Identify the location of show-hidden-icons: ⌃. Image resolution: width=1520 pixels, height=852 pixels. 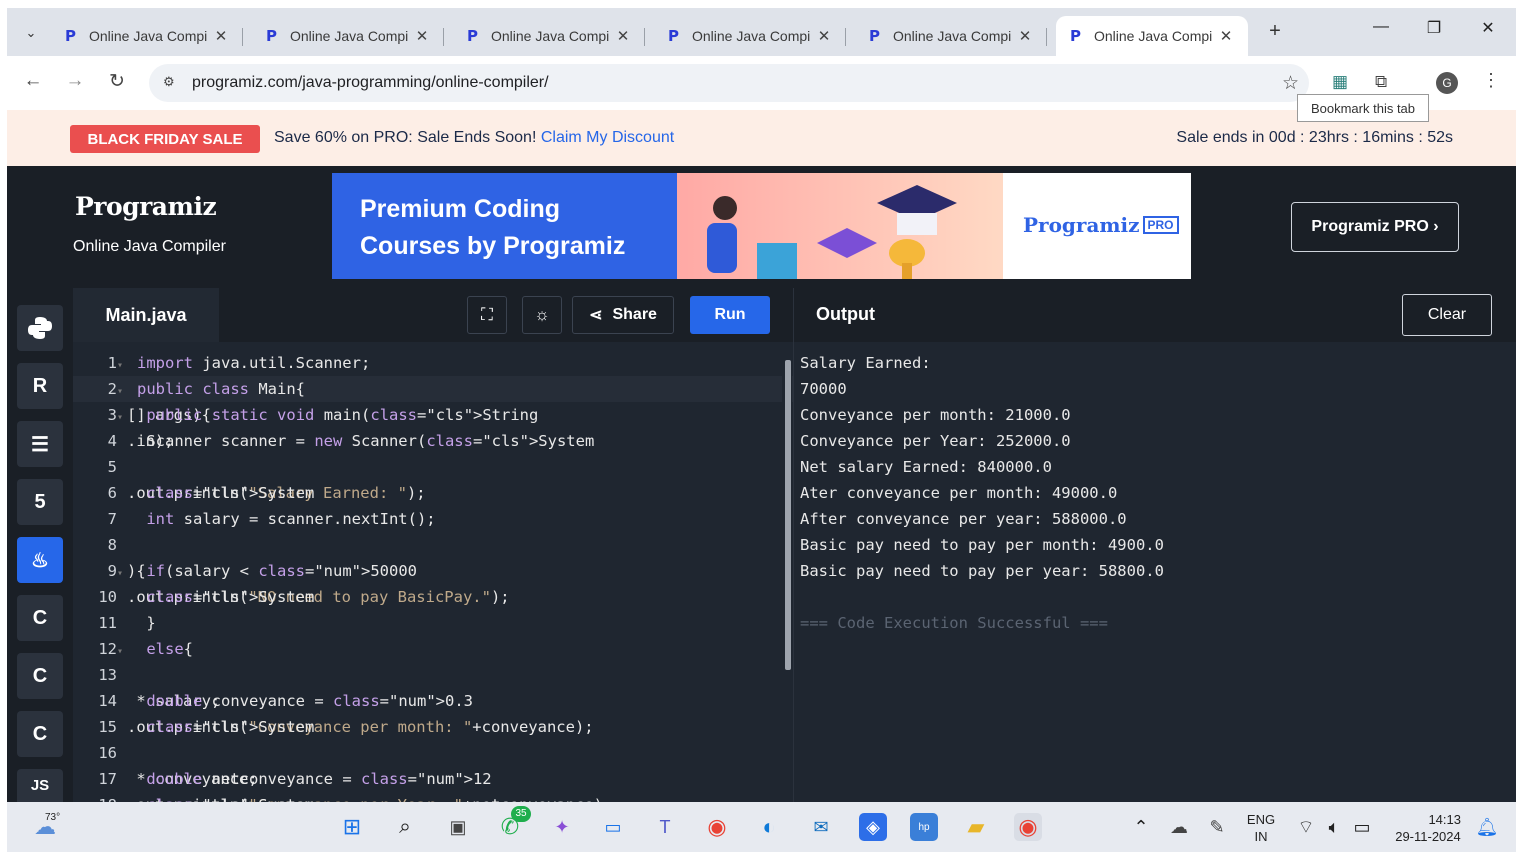
(1141, 827).